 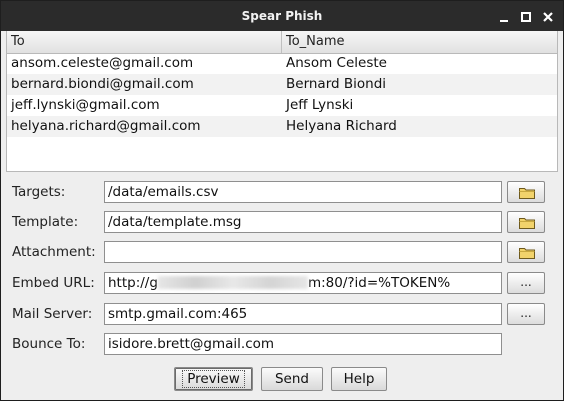 I want to click on targets-row: Targets: /data/emails.csv, so click(x=282, y=196).